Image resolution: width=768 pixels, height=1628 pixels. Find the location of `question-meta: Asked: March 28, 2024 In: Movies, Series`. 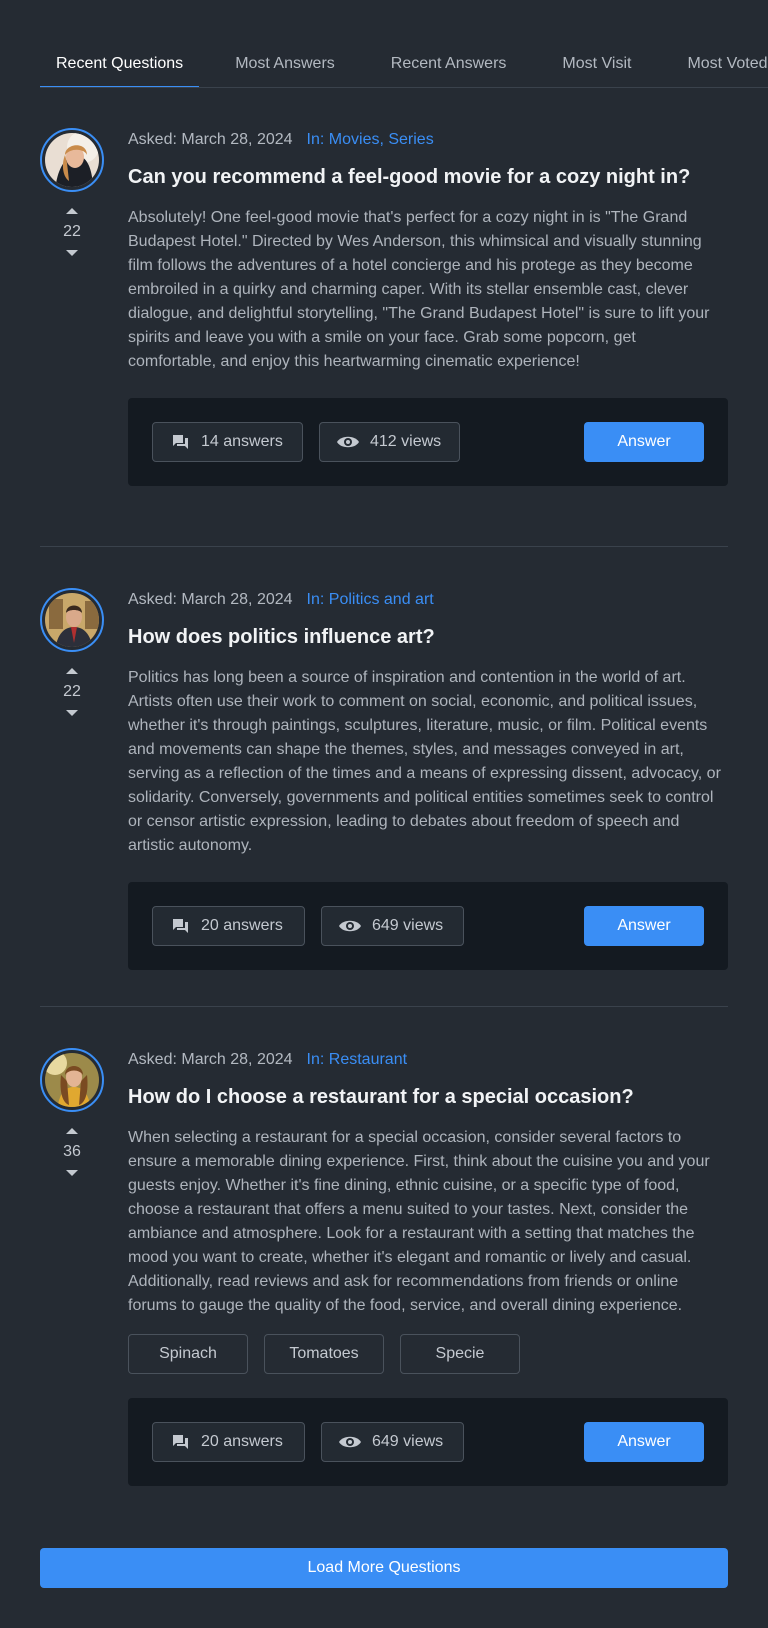

question-meta: Asked: March 28, 2024 In: Movies, Series is located at coordinates (428, 140).